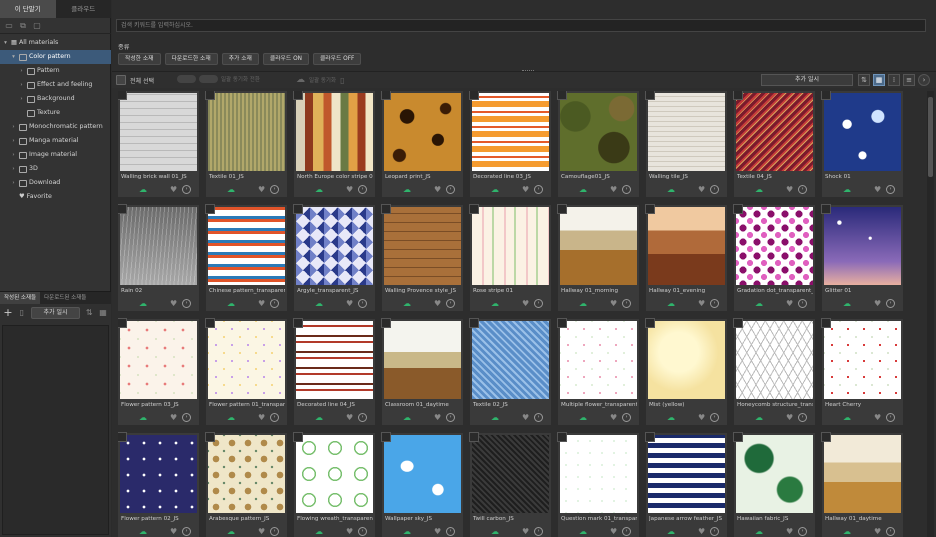 This screenshot has width=936, height=537. I want to click on material-card: Mist (yellow) ☁ ♥ ›, so click(686, 371).